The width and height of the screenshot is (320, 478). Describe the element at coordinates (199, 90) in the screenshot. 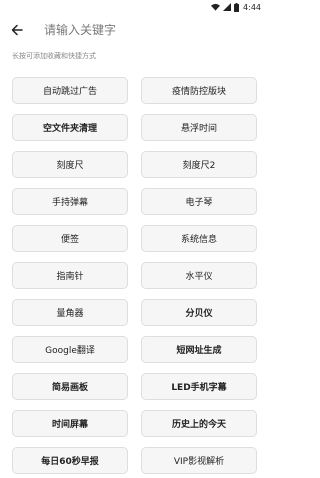

I see `tool-tile: 疫情防控版块` at that location.